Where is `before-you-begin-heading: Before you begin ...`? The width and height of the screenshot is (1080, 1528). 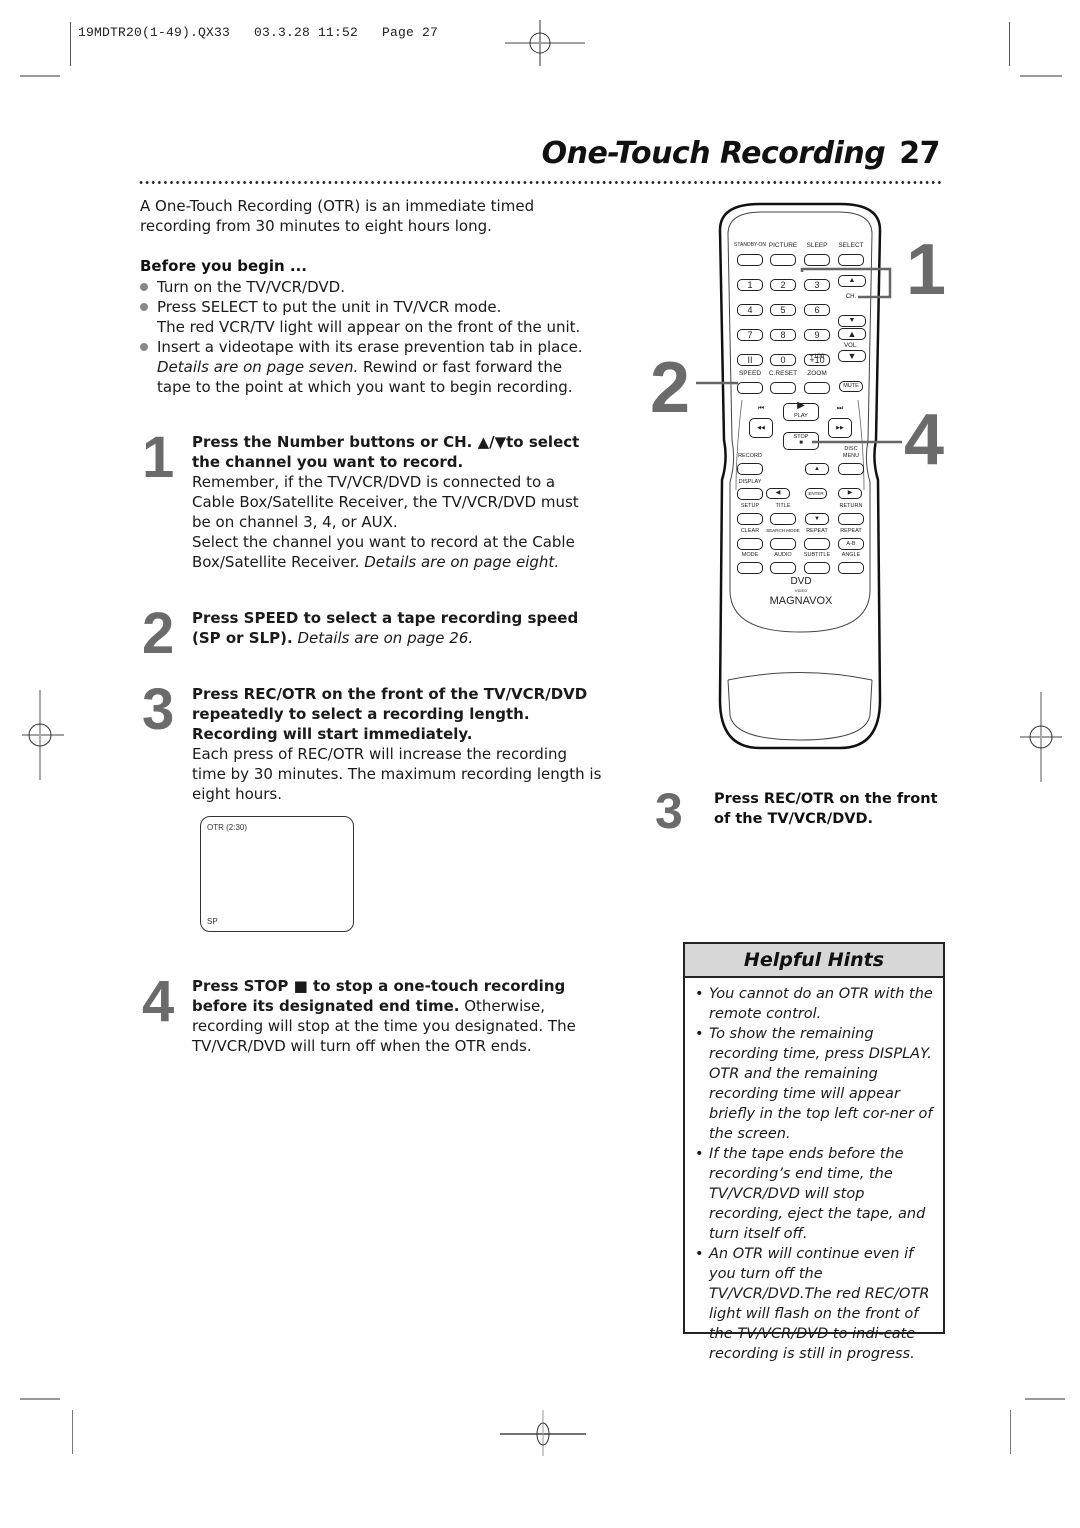
before-you-begin-heading: Before you begin ... is located at coordinates (223, 266).